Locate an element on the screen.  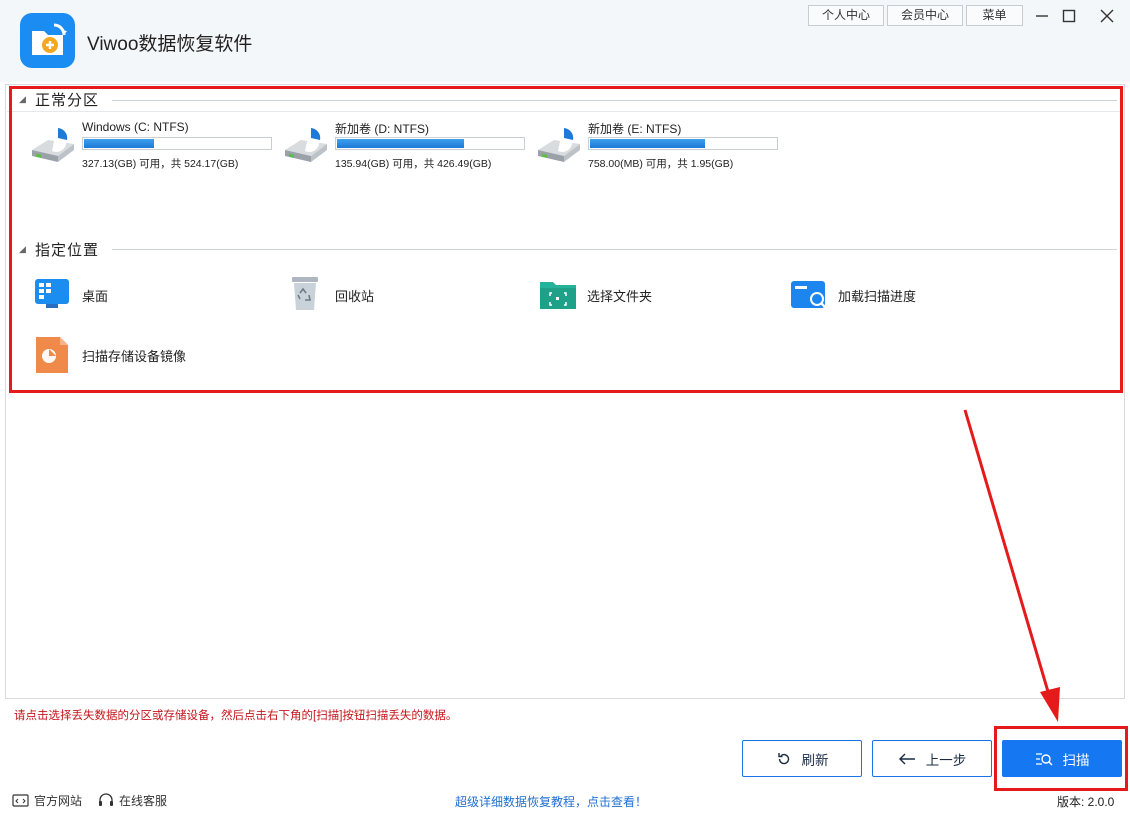
scan-button: 扫描 is located at coordinates (1062, 758).